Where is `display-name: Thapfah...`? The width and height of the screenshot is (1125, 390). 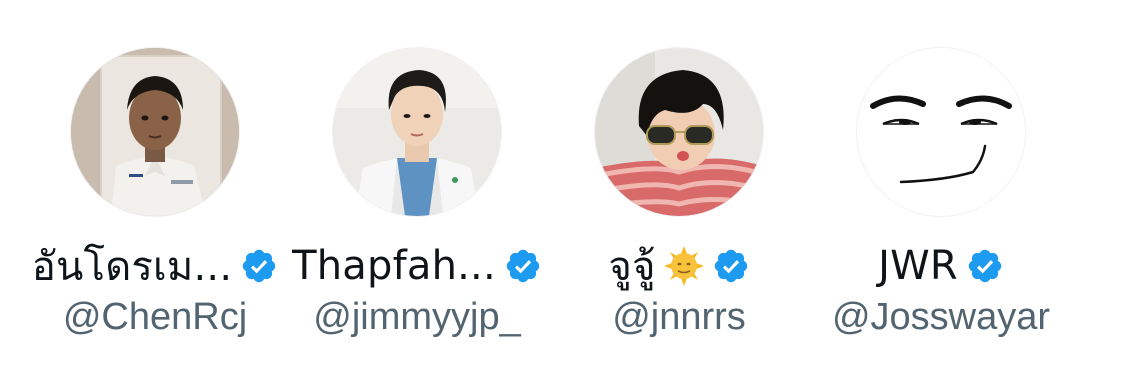
display-name: Thapfah... is located at coordinates (394, 266).